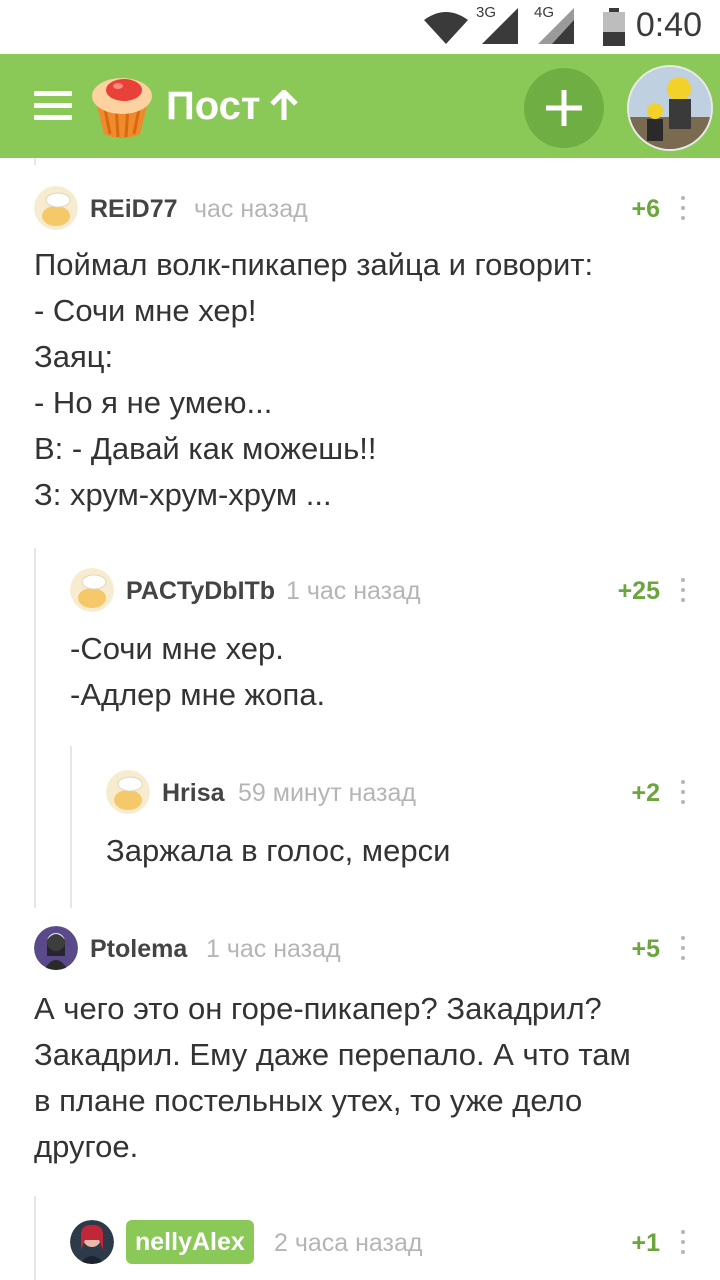  What do you see at coordinates (134, 209) in the screenshot?
I see `comment-author: REiD77` at bounding box center [134, 209].